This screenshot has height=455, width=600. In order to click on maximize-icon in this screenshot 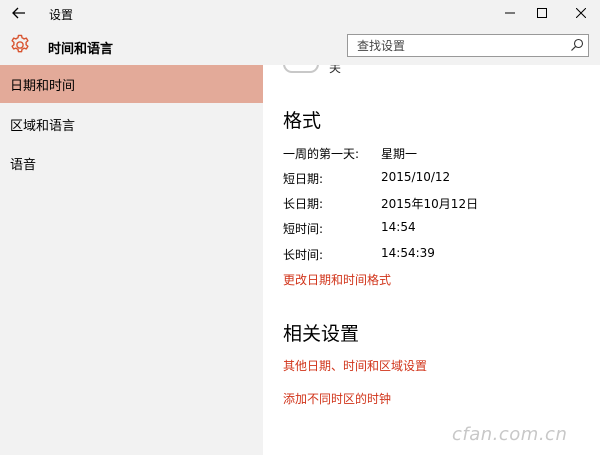, I will do `click(542, 13)`.